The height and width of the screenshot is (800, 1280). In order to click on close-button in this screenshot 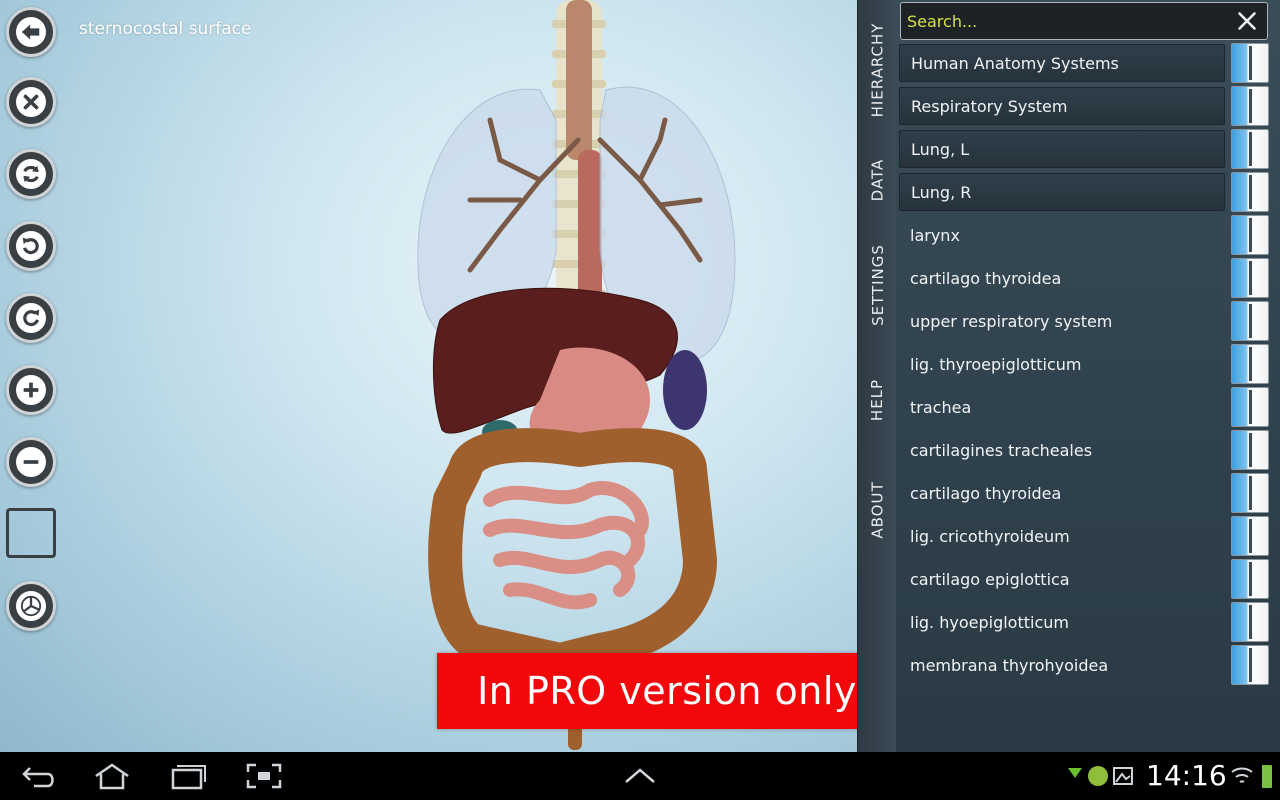, I will do `click(31, 102)`.